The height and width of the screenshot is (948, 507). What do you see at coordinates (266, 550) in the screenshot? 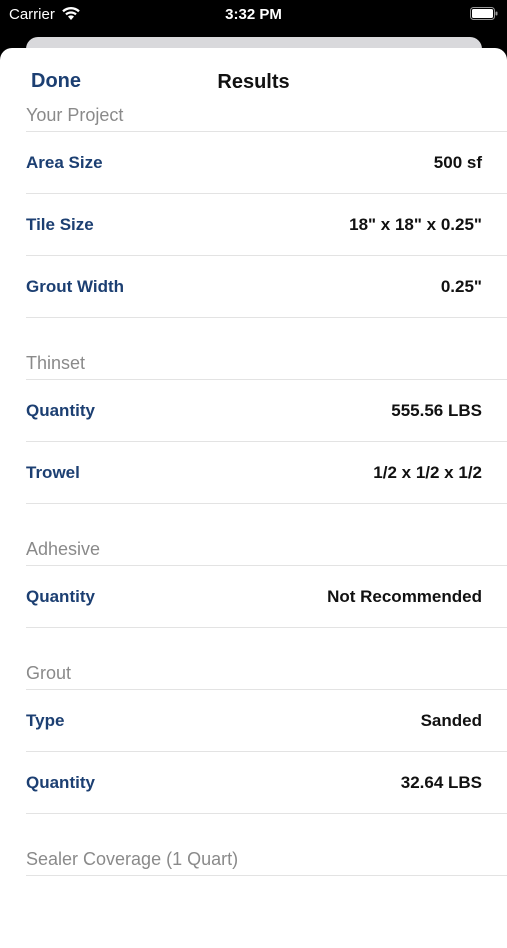
I see `section-header: Adhesive` at bounding box center [266, 550].